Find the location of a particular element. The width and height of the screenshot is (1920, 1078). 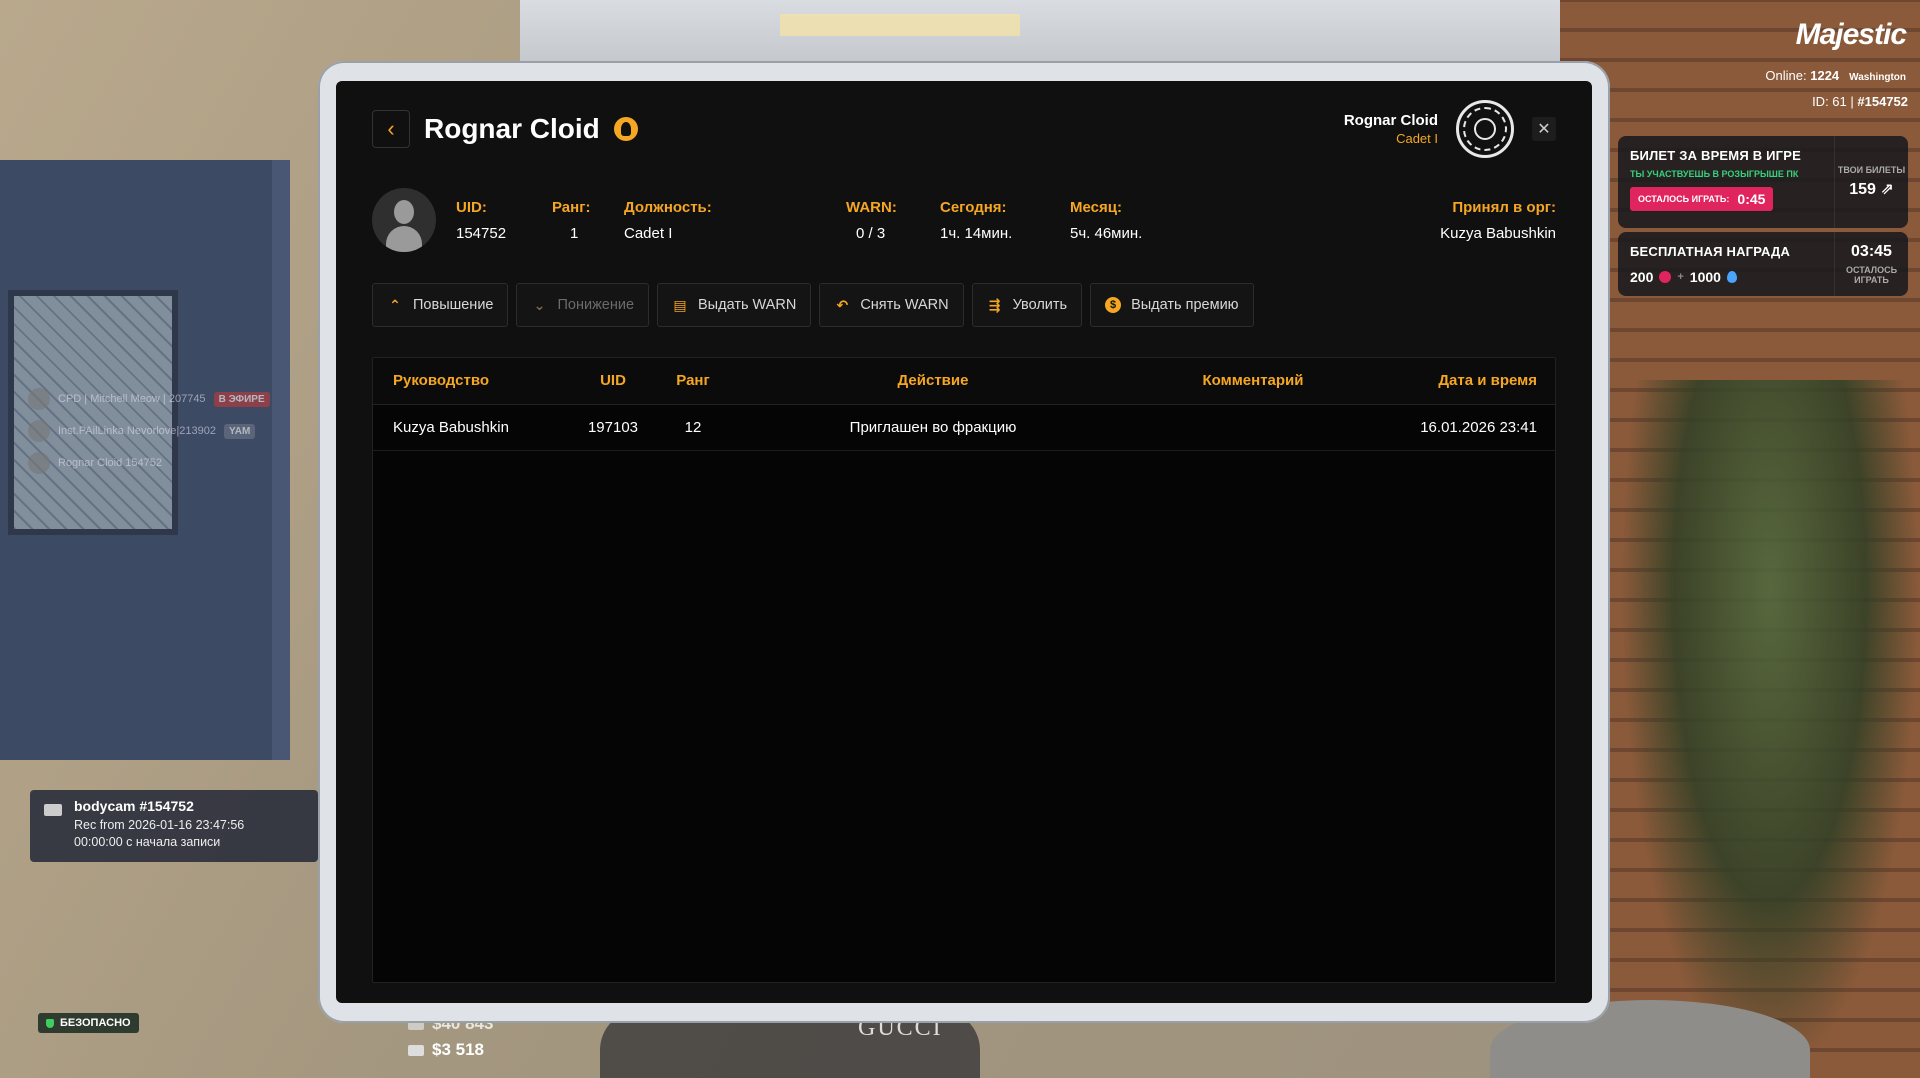

uid-value: 154752 is located at coordinates (481, 233).